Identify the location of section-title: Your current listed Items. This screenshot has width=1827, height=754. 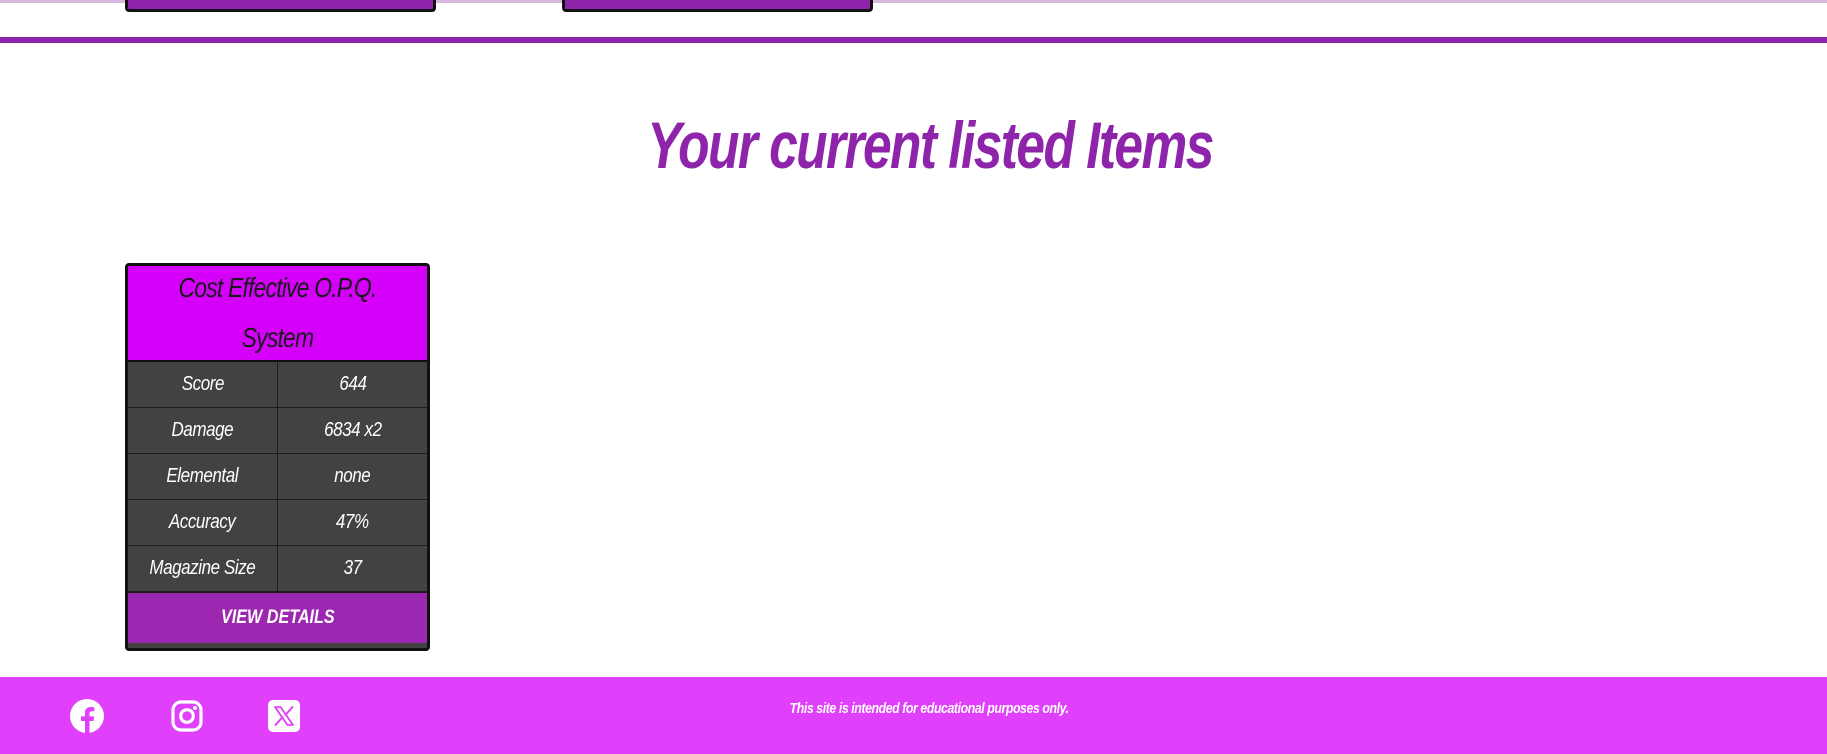
(930, 145).